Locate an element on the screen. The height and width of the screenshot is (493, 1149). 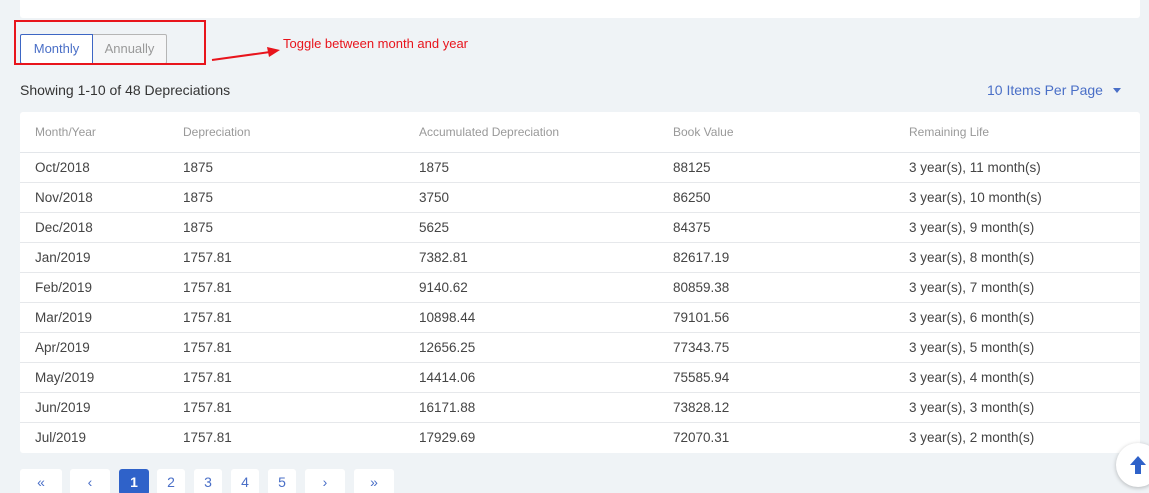
book-value-cell: 73828.12 is located at coordinates (776, 407).